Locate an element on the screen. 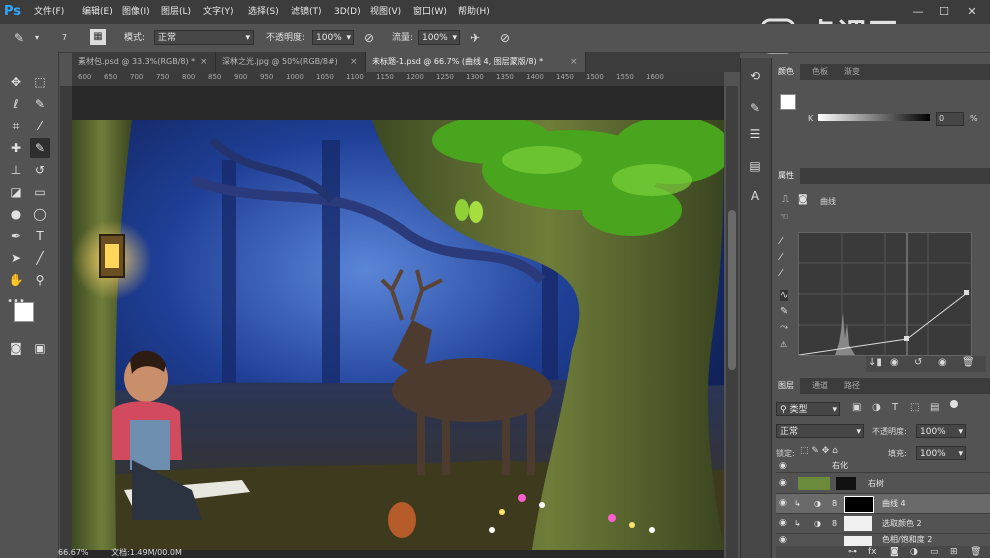  tool-preset-dropdown-icon: ▾ is located at coordinates (37, 38).